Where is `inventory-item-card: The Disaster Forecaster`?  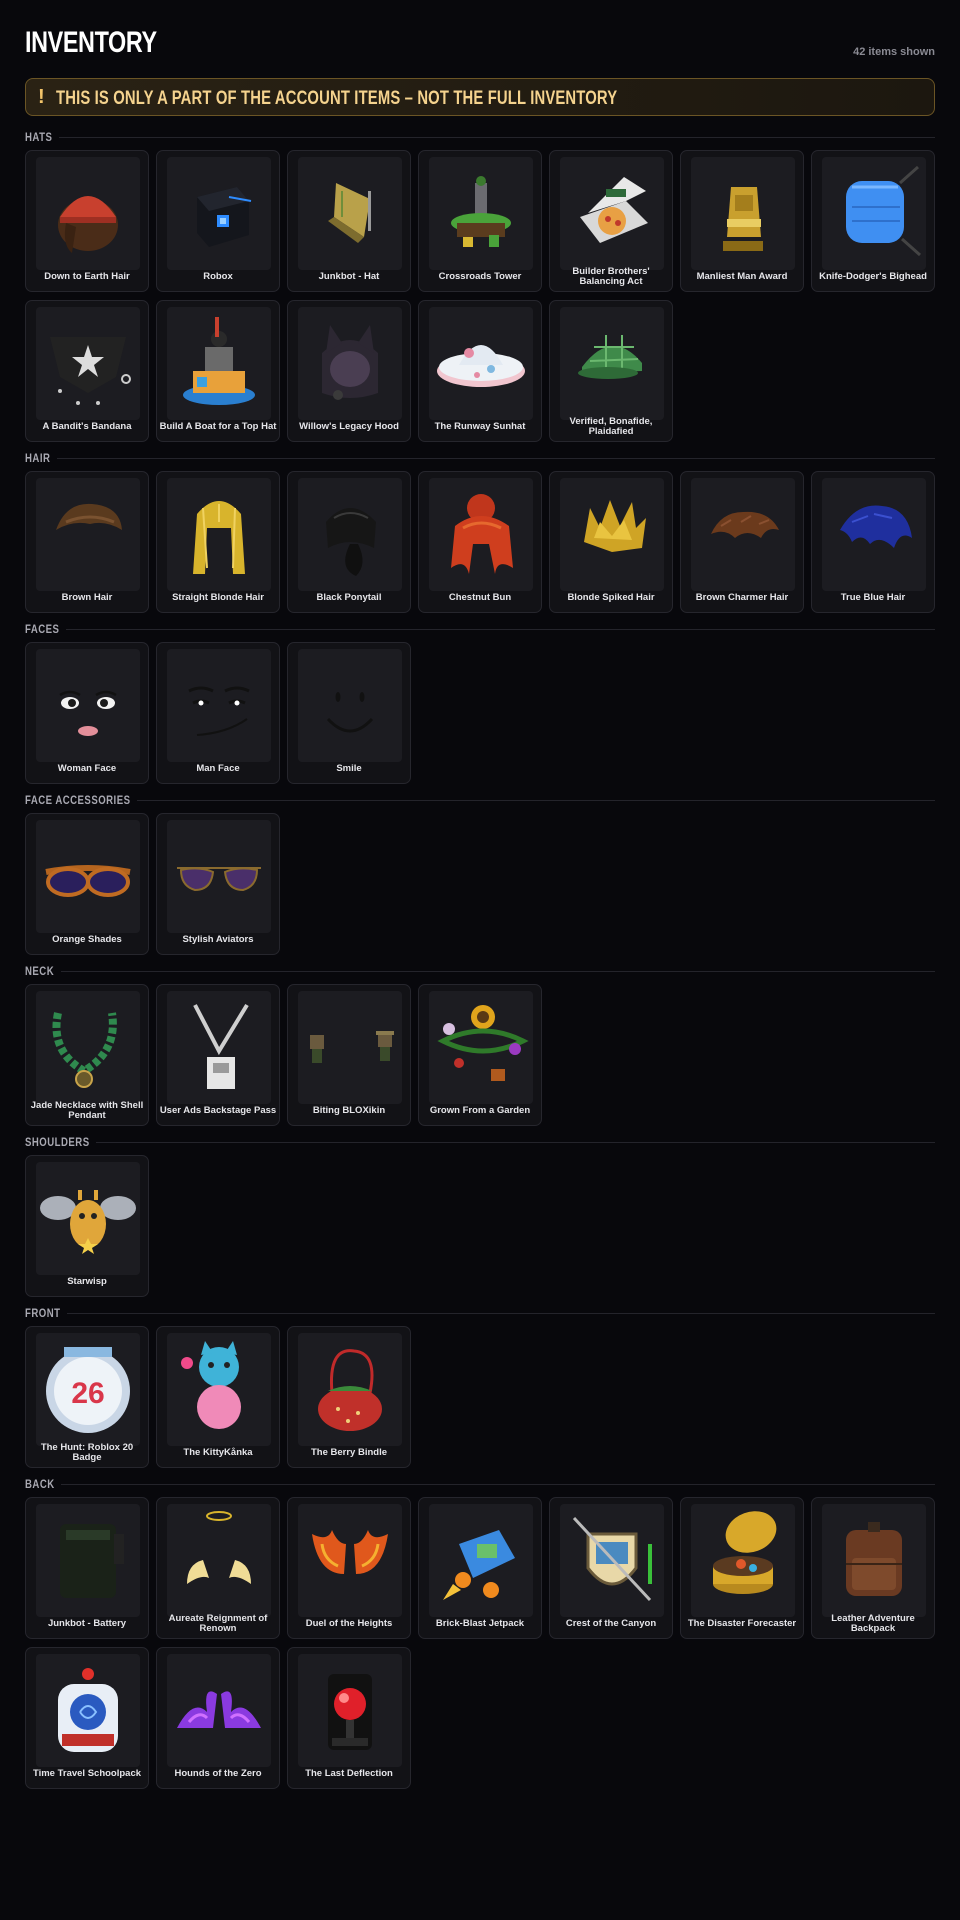
inventory-item-card: The Disaster Forecaster is located at coordinates (742, 1568).